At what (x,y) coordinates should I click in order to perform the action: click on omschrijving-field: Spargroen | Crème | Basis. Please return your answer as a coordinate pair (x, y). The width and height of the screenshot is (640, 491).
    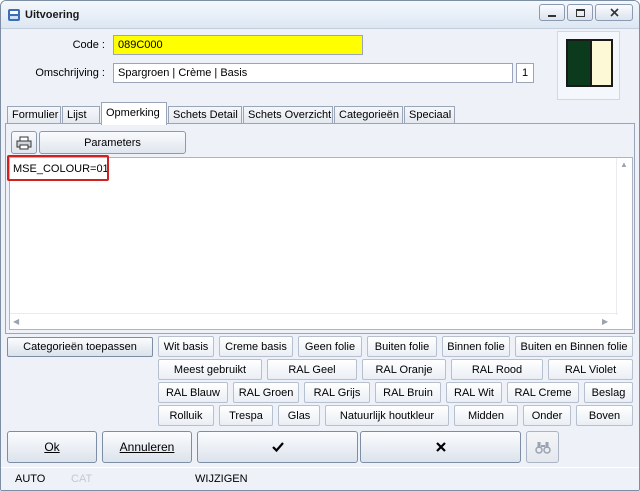
    Looking at the image, I should click on (313, 73).